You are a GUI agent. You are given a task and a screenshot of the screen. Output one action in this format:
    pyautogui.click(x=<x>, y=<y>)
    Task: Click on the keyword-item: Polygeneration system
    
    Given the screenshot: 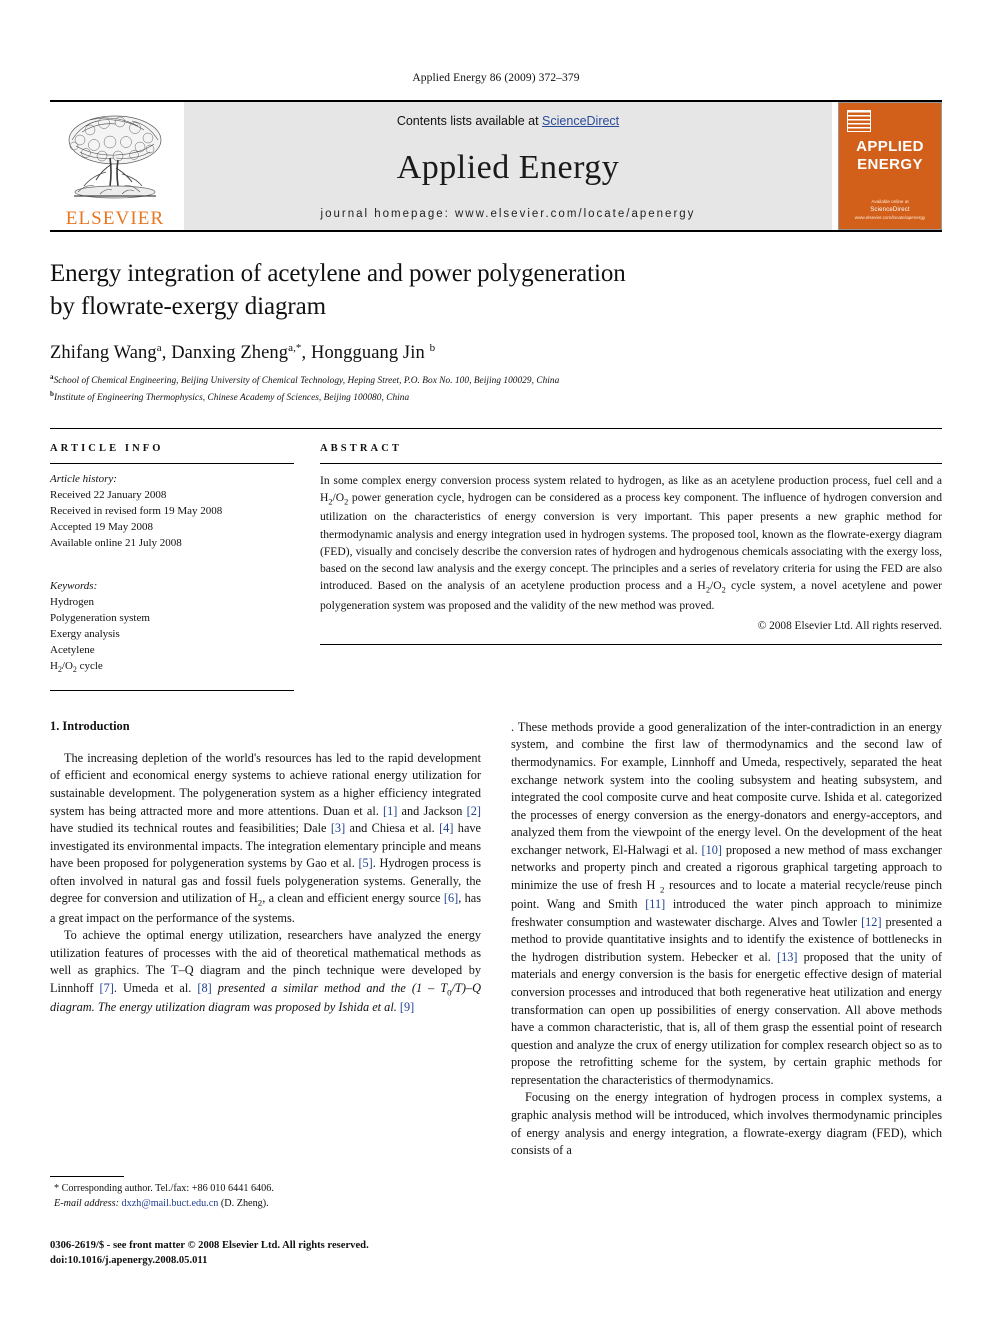 What is the action you would take?
    pyautogui.click(x=100, y=617)
    